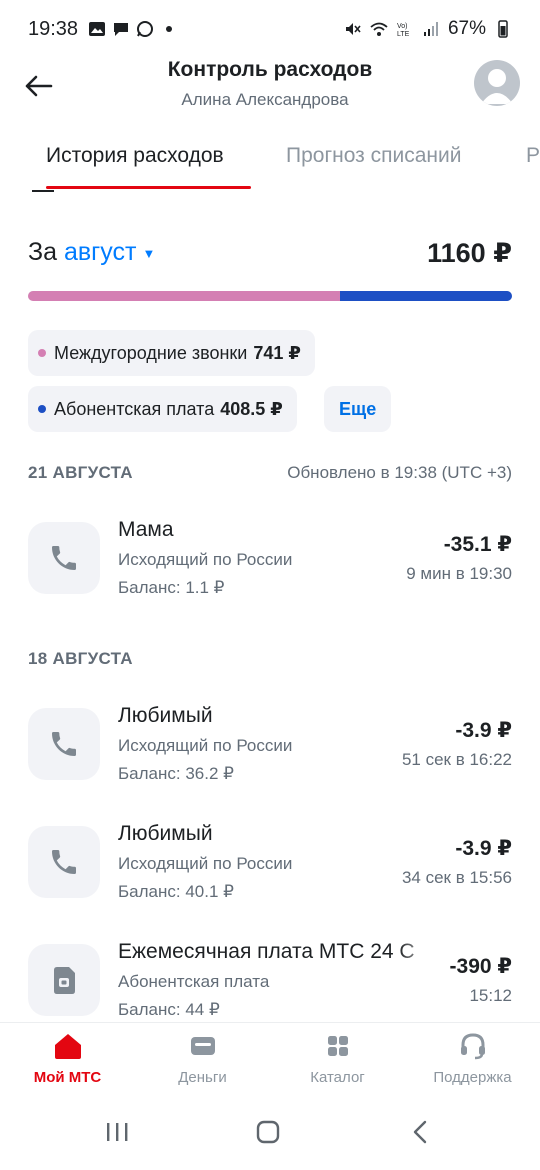 The height and width of the screenshot is (1170, 540). I want to click on more-categories-button: Еще, so click(358, 409).